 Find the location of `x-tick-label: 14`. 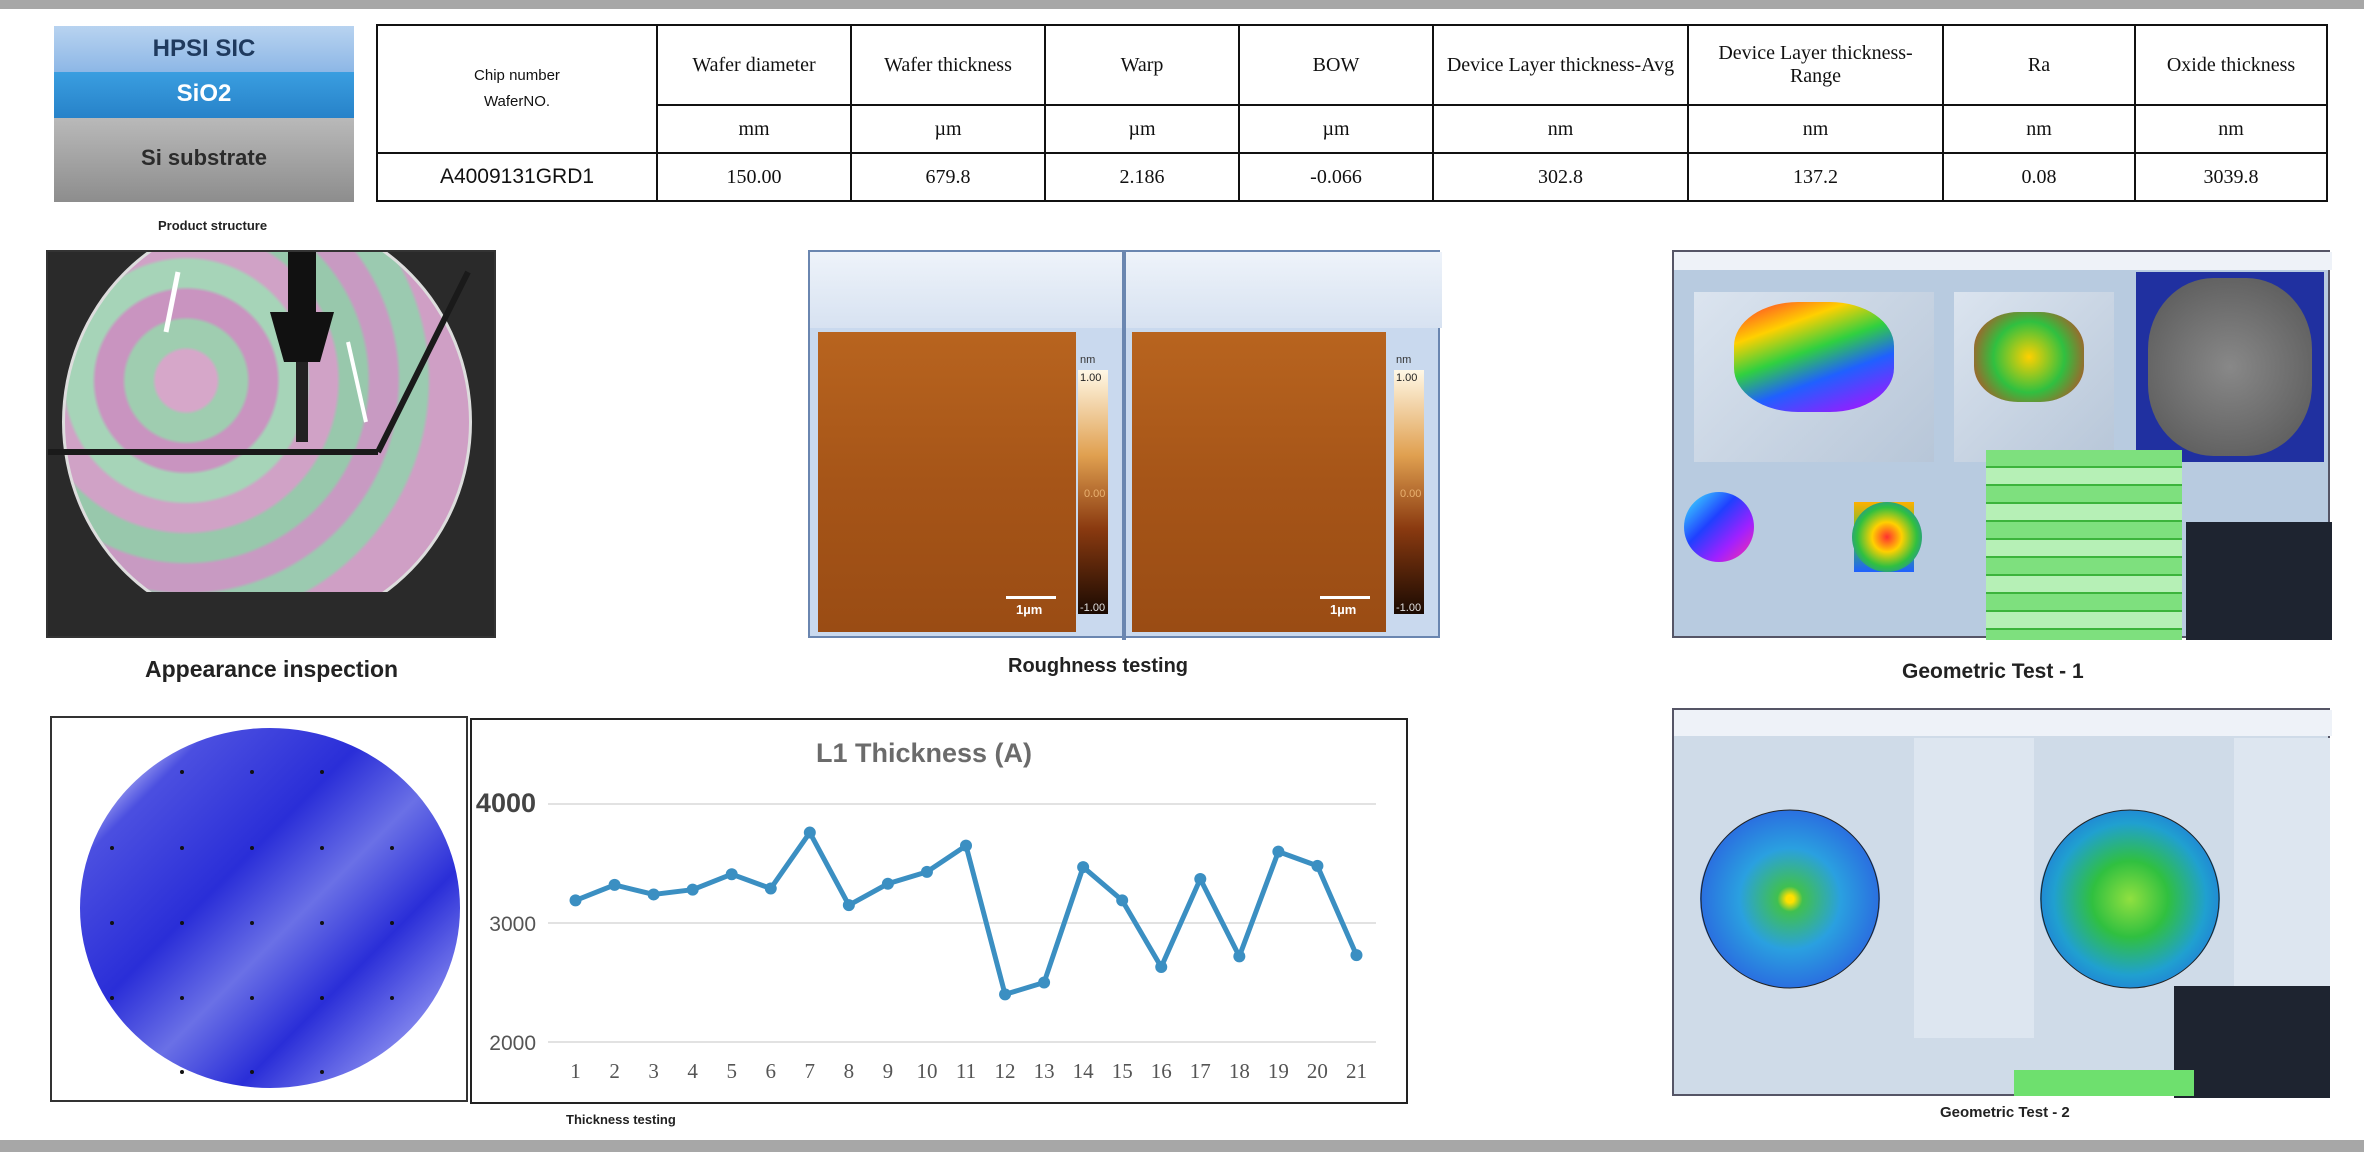

x-tick-label: 14 is located at coordinates (1084, 1071).